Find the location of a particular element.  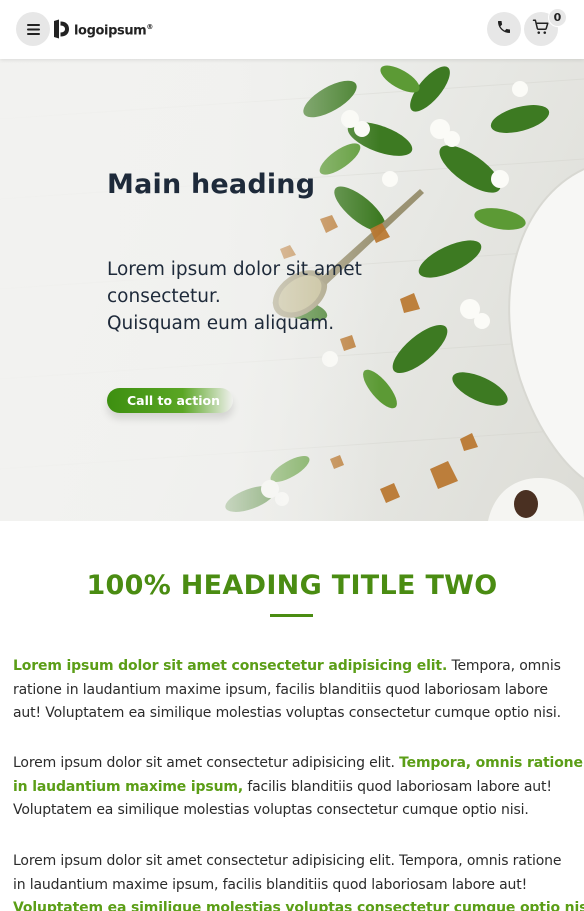

heading-underline is located at coordinates (291, 615).